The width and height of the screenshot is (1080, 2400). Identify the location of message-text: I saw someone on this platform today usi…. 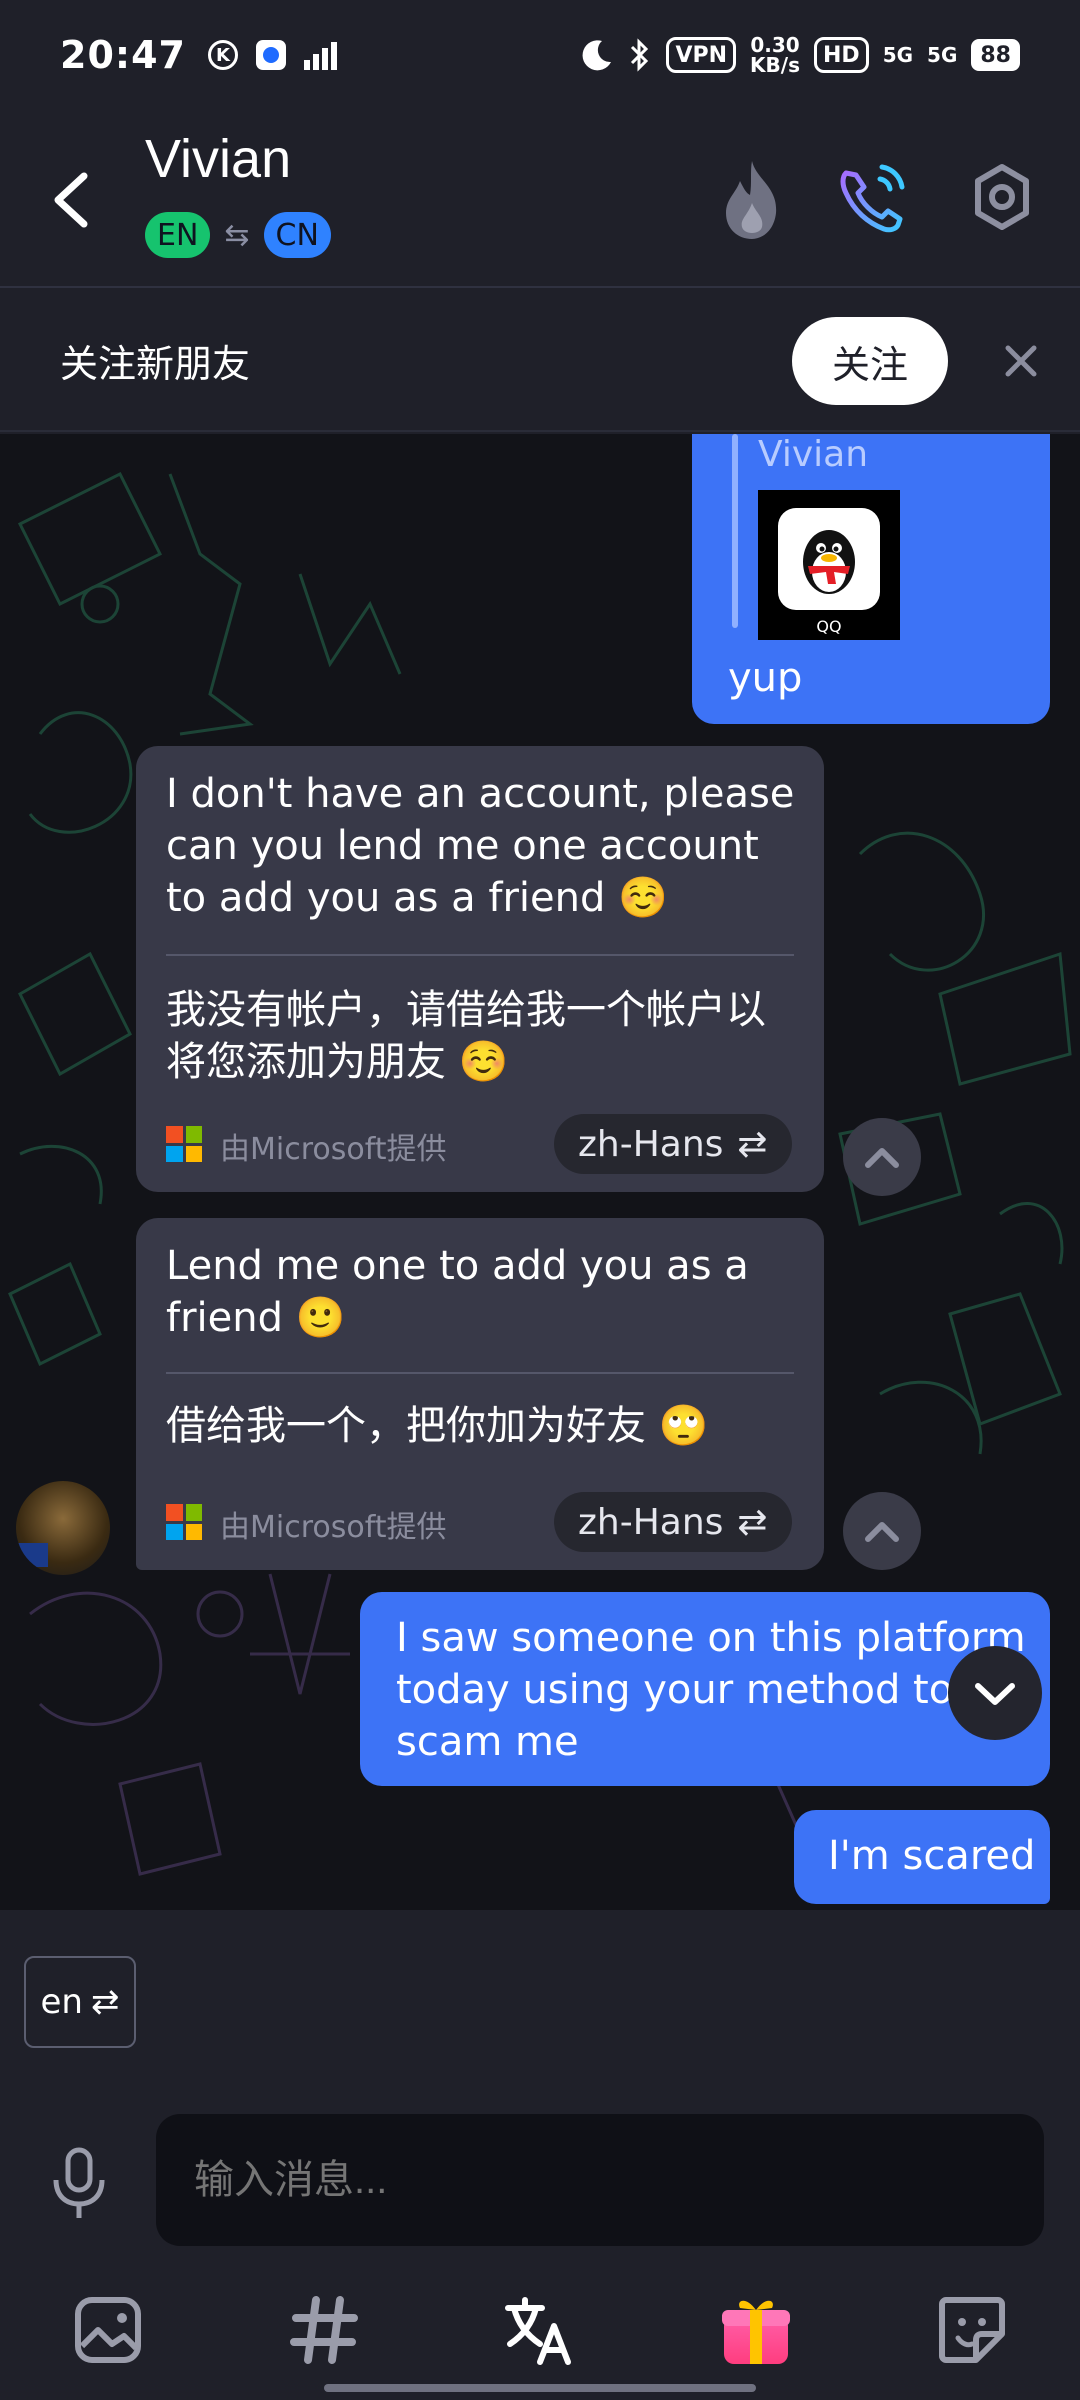
(711, 1690).